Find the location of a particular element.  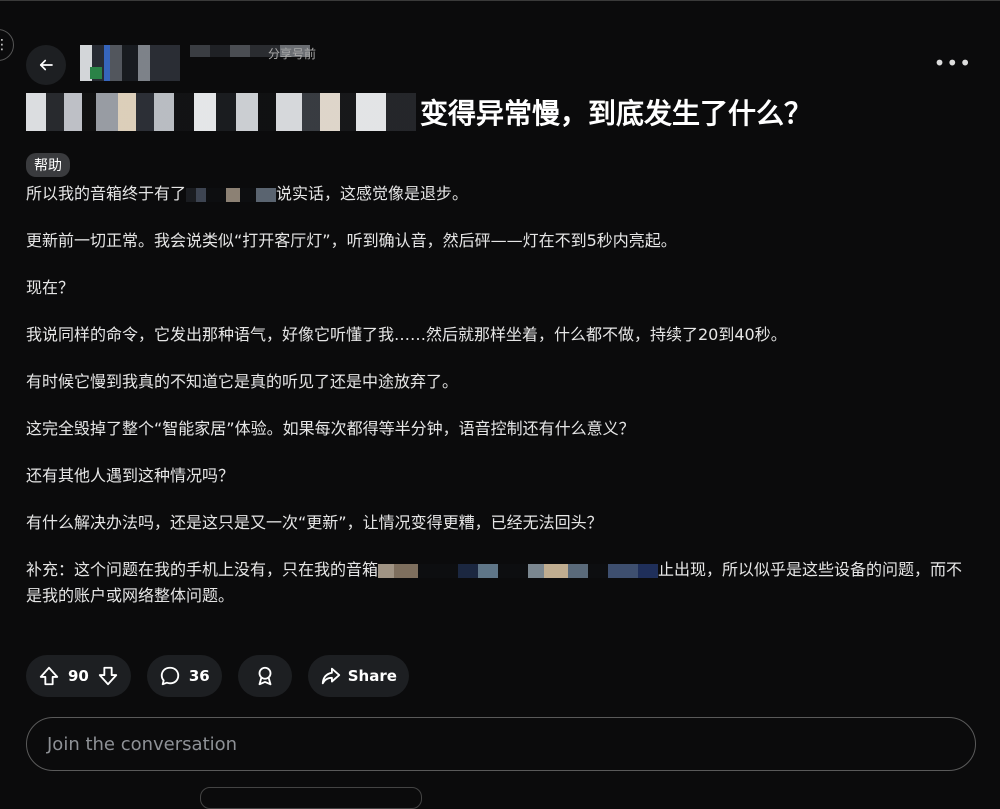

post-paragraph: 这完全毁掉了整个“智能家居”体验。如果每次都得等半分钟，语音控制还有什么意义？ is located at coordinates (330, 428).